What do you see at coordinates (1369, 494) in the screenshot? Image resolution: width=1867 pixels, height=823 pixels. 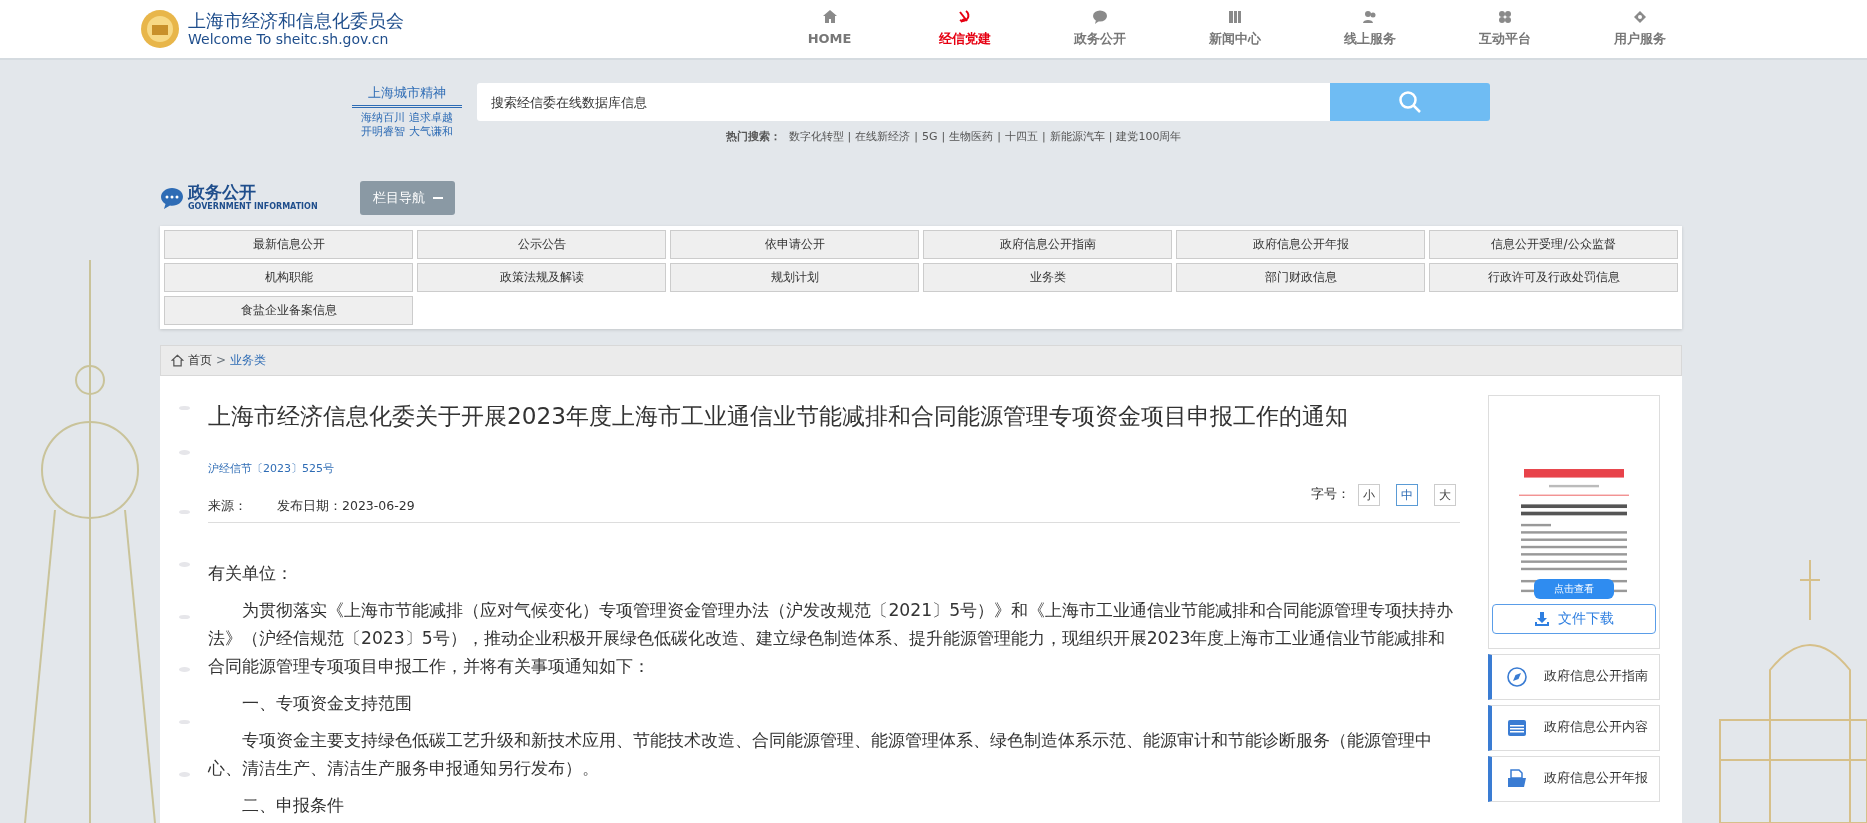 I see `font-size-button: 小` at bounding box center [1369, 494].